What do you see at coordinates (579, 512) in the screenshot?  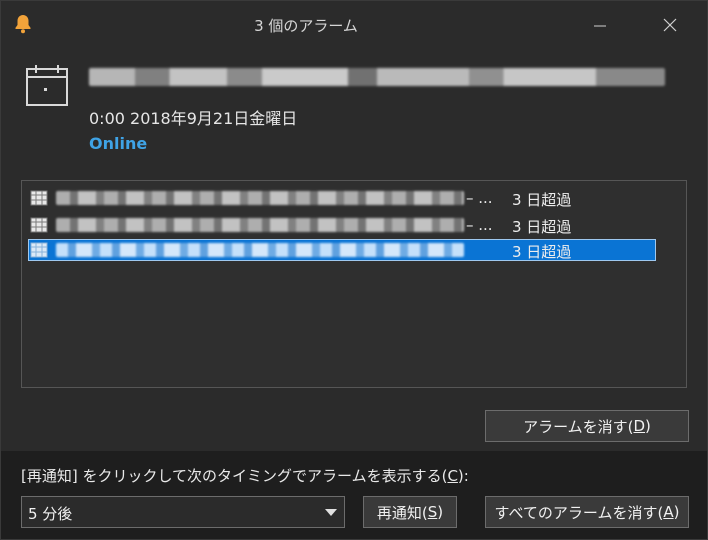 I see `dismiss-all-label: すべてのアラームを消す(` at bounding box center [579, 512].